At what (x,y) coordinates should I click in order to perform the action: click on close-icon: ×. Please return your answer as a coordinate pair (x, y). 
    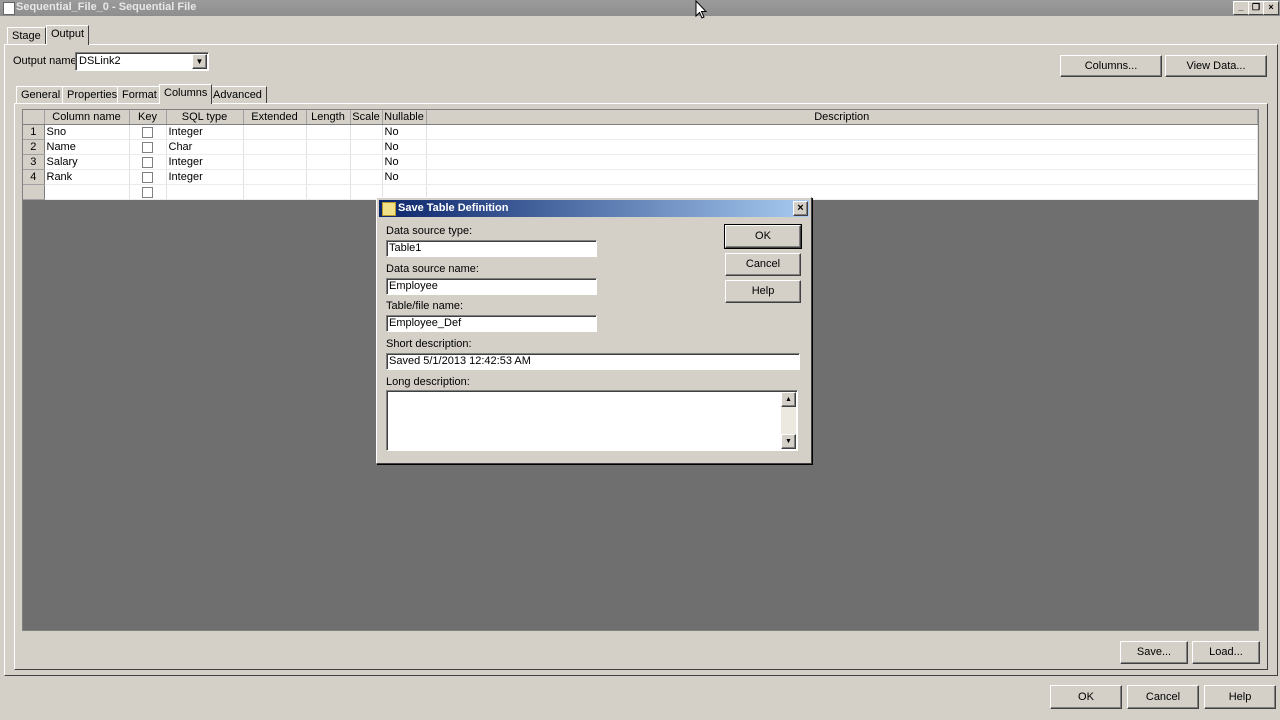
    Looking at the image, I should click on (1271, 8).